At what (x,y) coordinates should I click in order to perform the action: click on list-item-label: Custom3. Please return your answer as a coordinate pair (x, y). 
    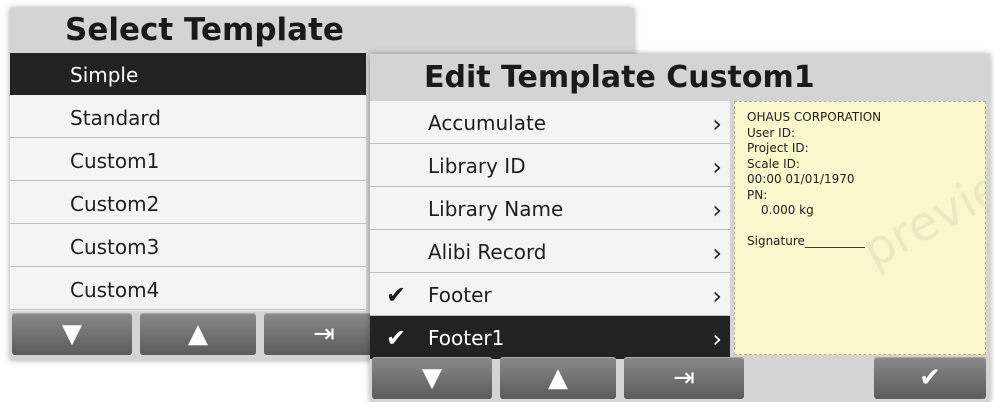
    Looking at the image, I should click on (115, 247).